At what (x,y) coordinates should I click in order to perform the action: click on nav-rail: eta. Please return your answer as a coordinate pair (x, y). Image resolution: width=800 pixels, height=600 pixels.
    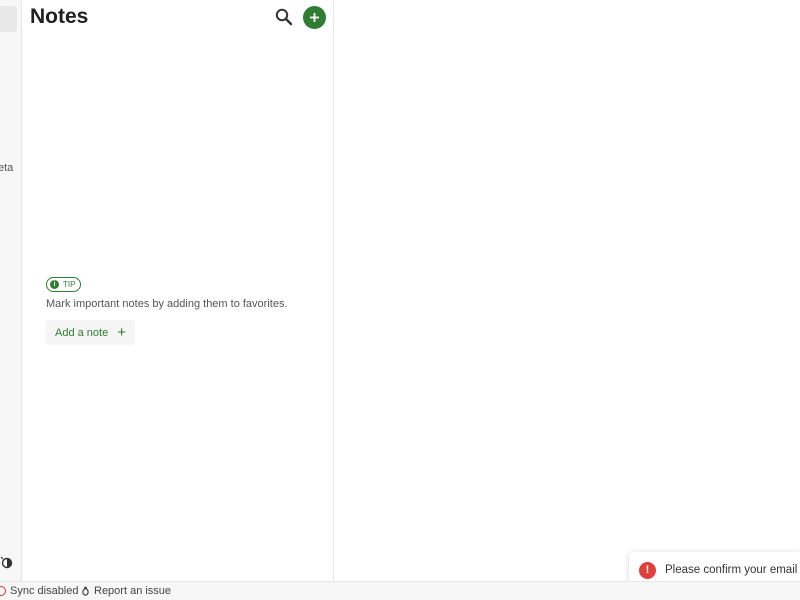
    Looking at the image, I should click on (11, 290).